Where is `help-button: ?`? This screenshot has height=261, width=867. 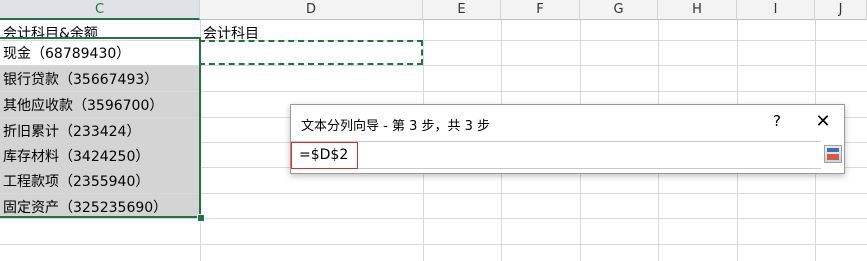 help-button: ? is located at coordinates (777, 121).